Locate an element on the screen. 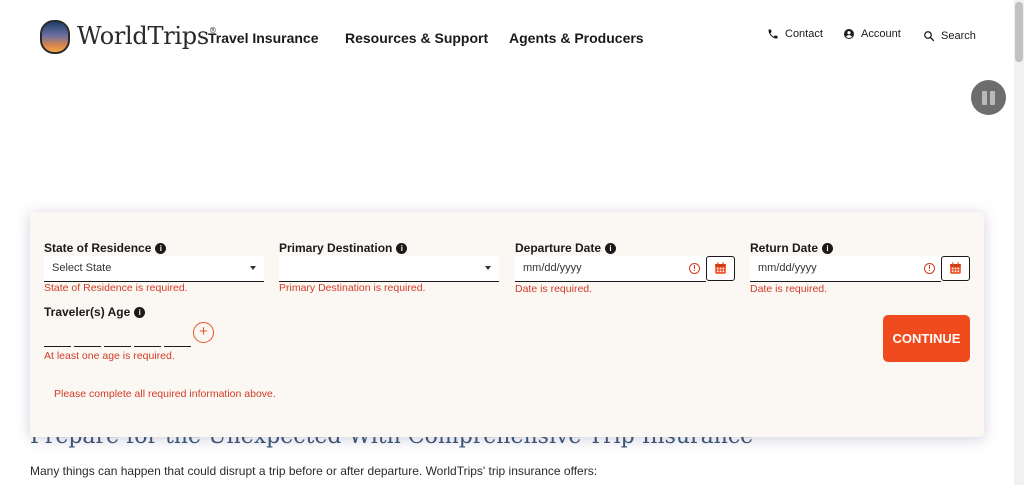  departure-label-text: Departure Date is located at coordinates (558, 248).